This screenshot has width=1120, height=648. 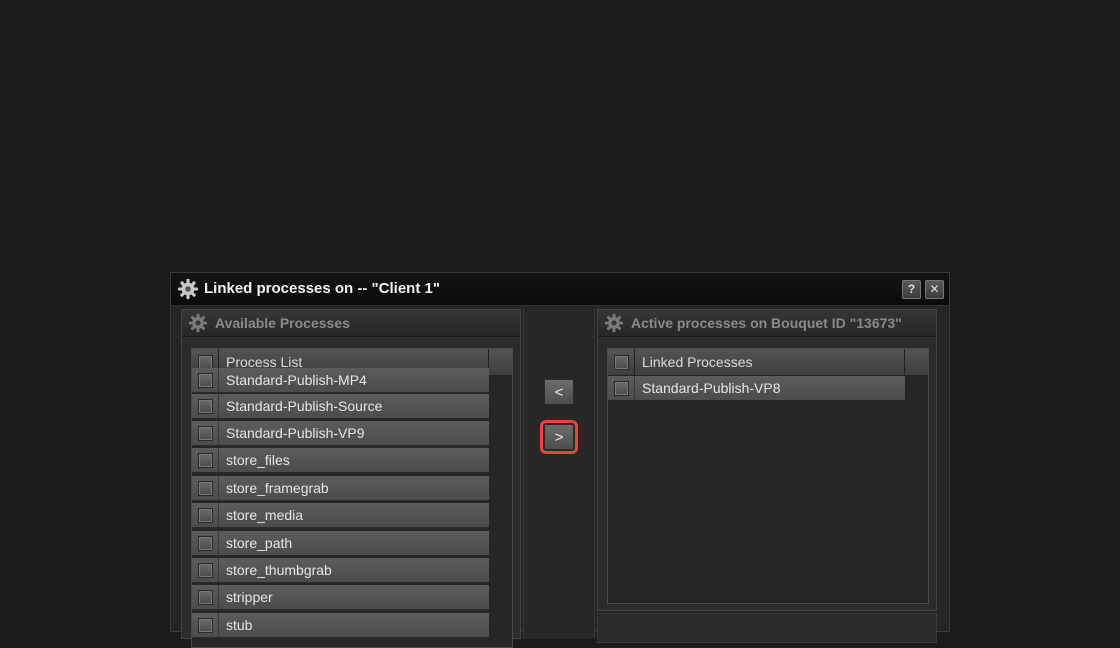 I want to click on active-processes-header: Active processes on Bouquet ID "13673", so click(x=767, y=323).